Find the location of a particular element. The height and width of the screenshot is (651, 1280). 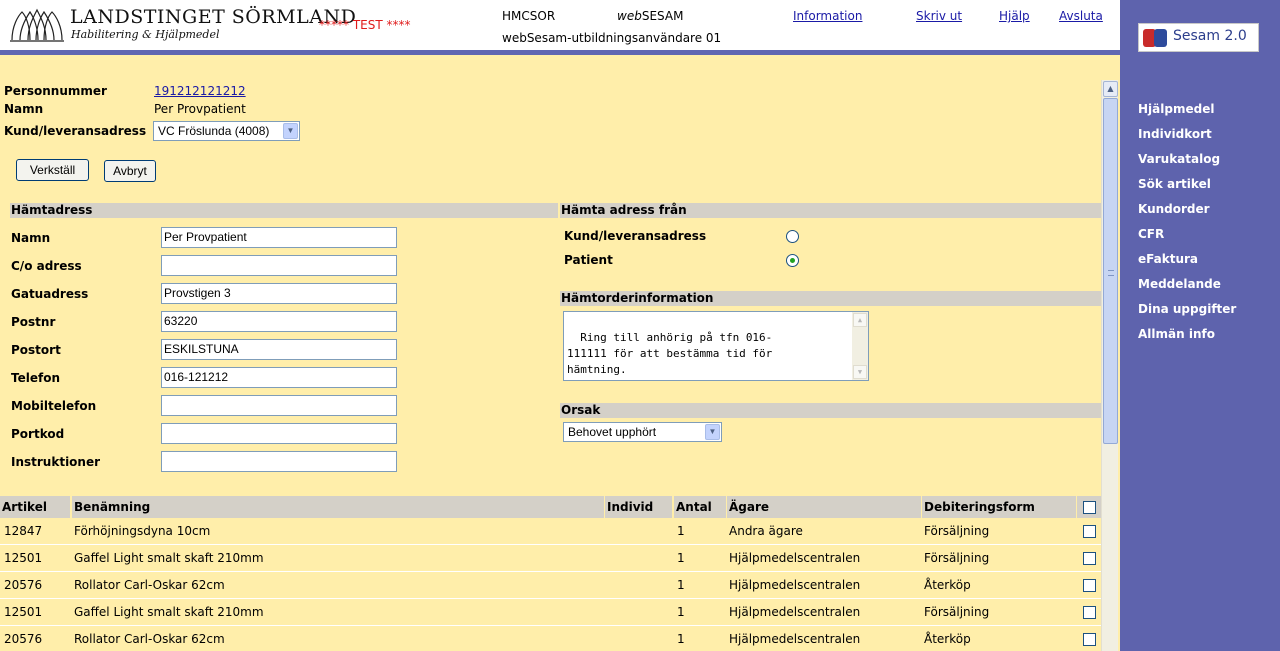

owner: Andra ägare is located at coordinates (766, 531).